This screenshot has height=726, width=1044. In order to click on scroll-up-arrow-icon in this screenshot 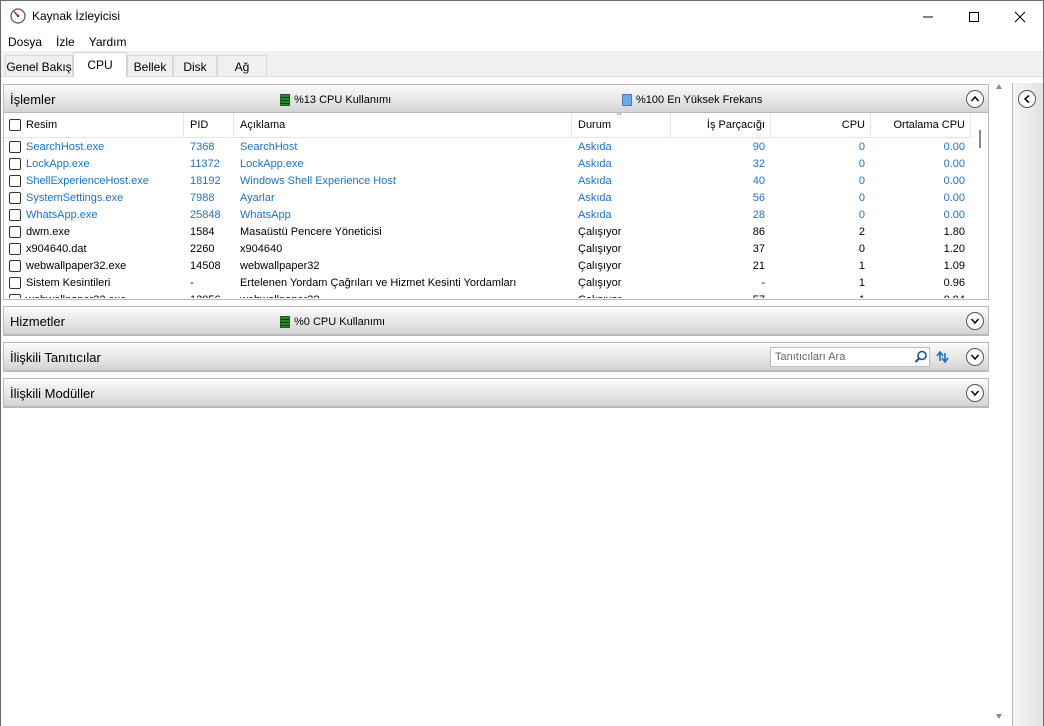, I will do `click(999, 87)`.